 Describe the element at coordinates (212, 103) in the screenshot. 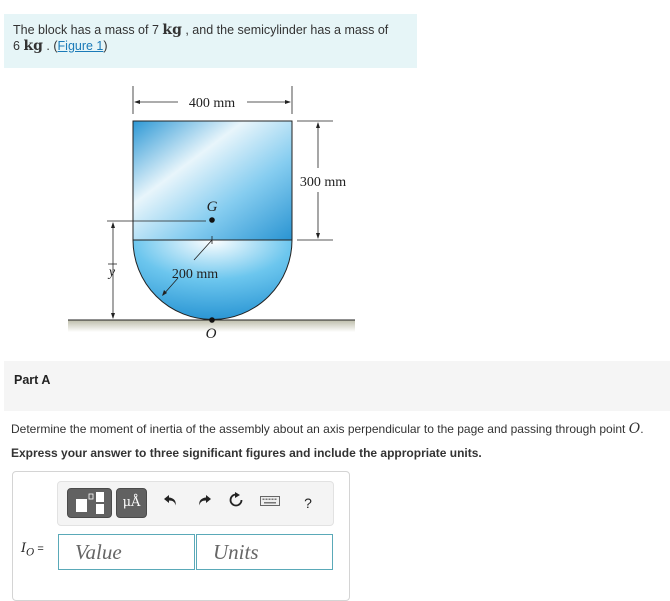

I see `width-label: 400 mm` at that location.